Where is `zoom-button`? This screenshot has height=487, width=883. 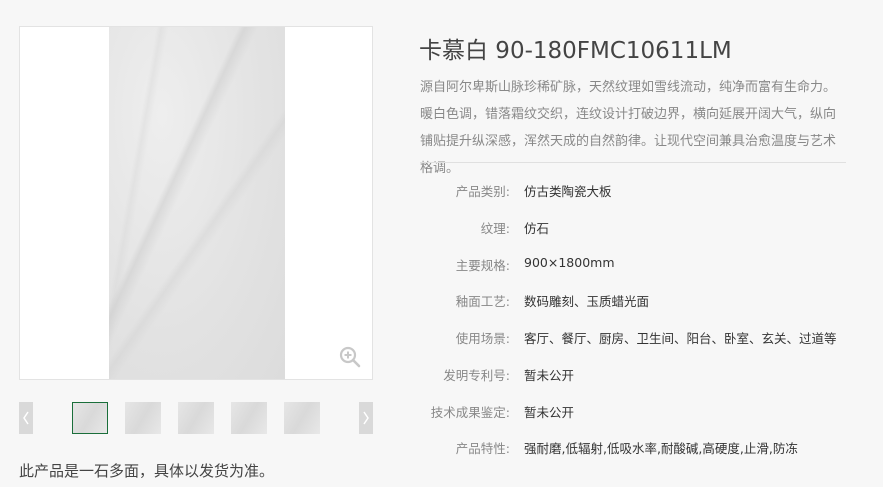 zoom-button is located at coordinates (350, 357).